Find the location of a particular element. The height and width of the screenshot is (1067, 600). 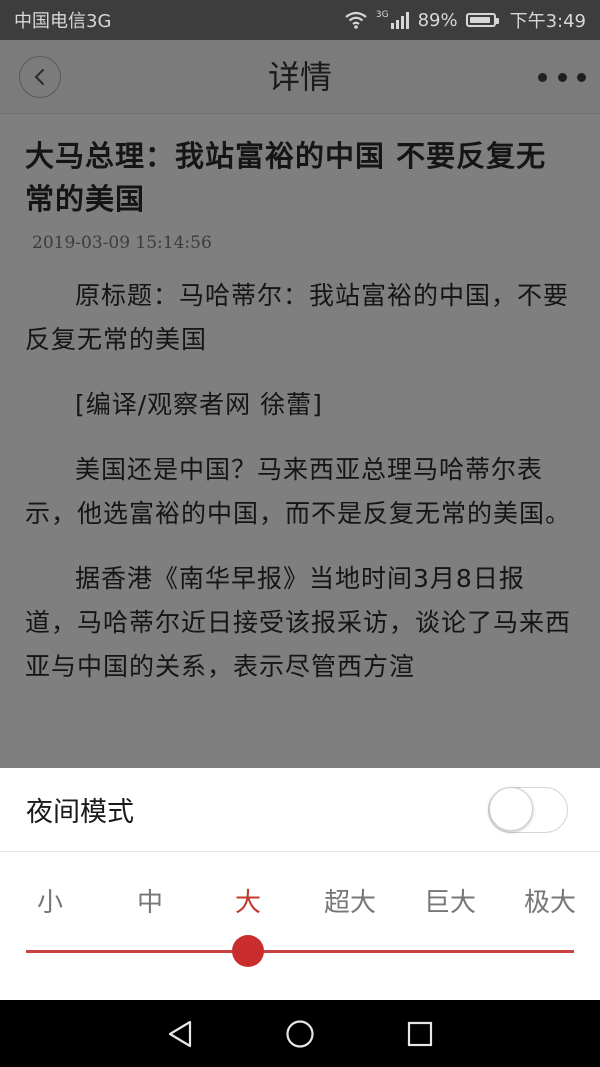

wifi-icon is located at coordinates (356, 20).